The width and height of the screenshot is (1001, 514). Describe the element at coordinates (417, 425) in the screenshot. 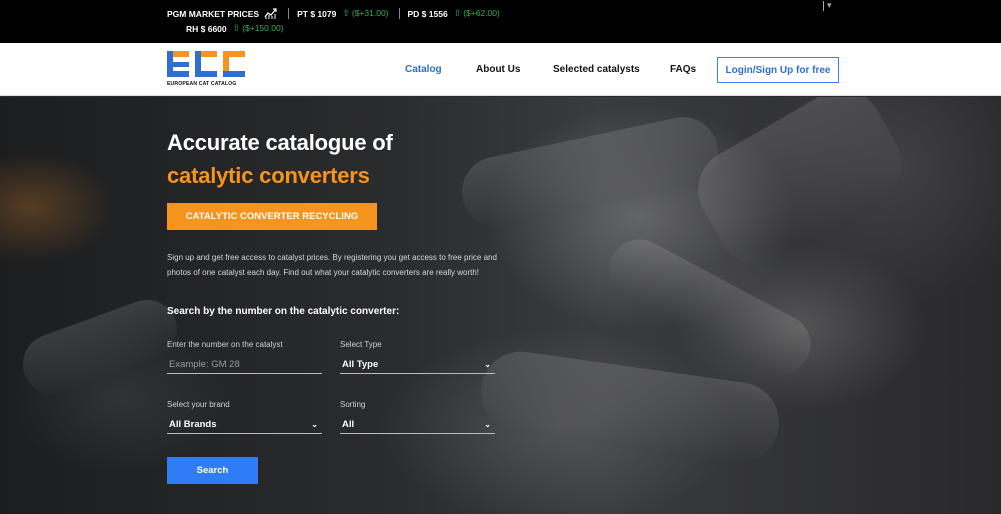

I see `sorting-select: All ⌄` at that location.